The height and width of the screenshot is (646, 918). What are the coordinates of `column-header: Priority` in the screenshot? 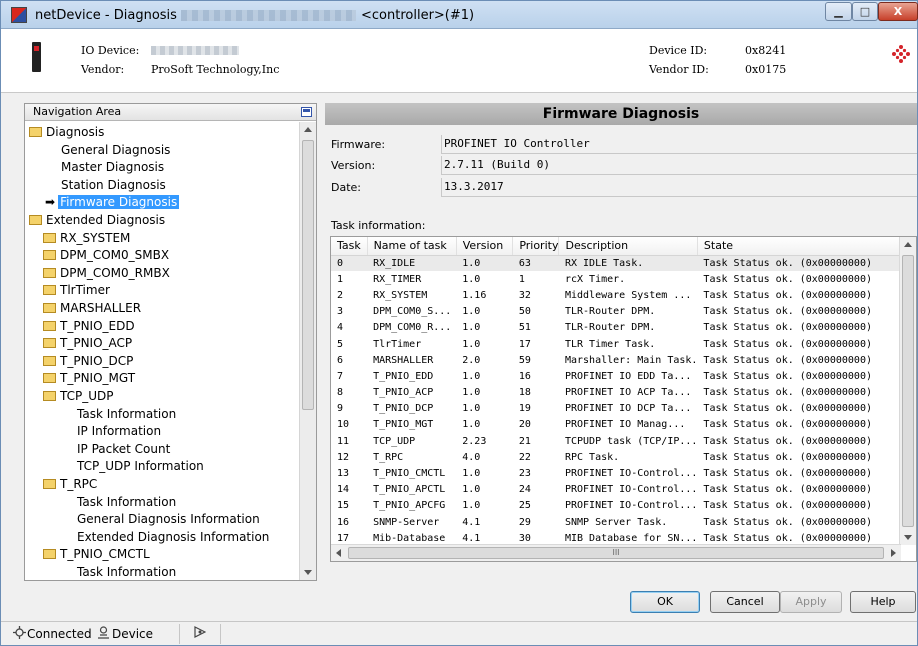 It's located at (536, 246).